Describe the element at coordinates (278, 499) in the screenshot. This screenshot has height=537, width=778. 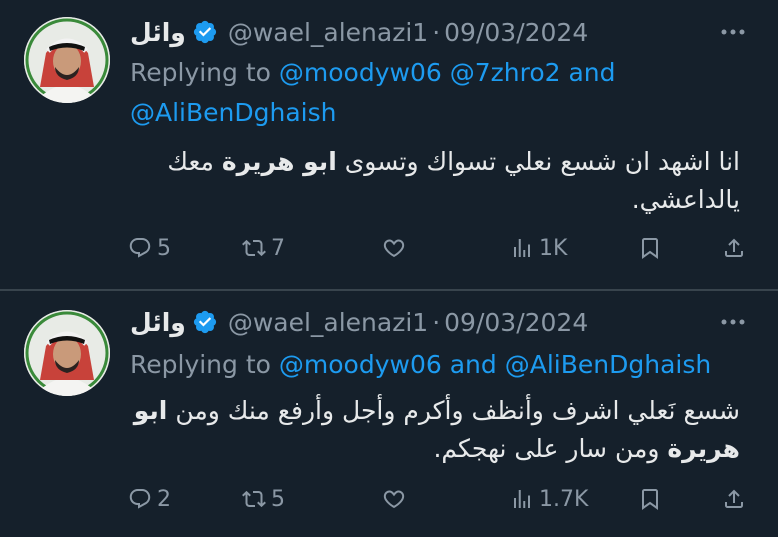
I see `repost-count: 5` at that location.